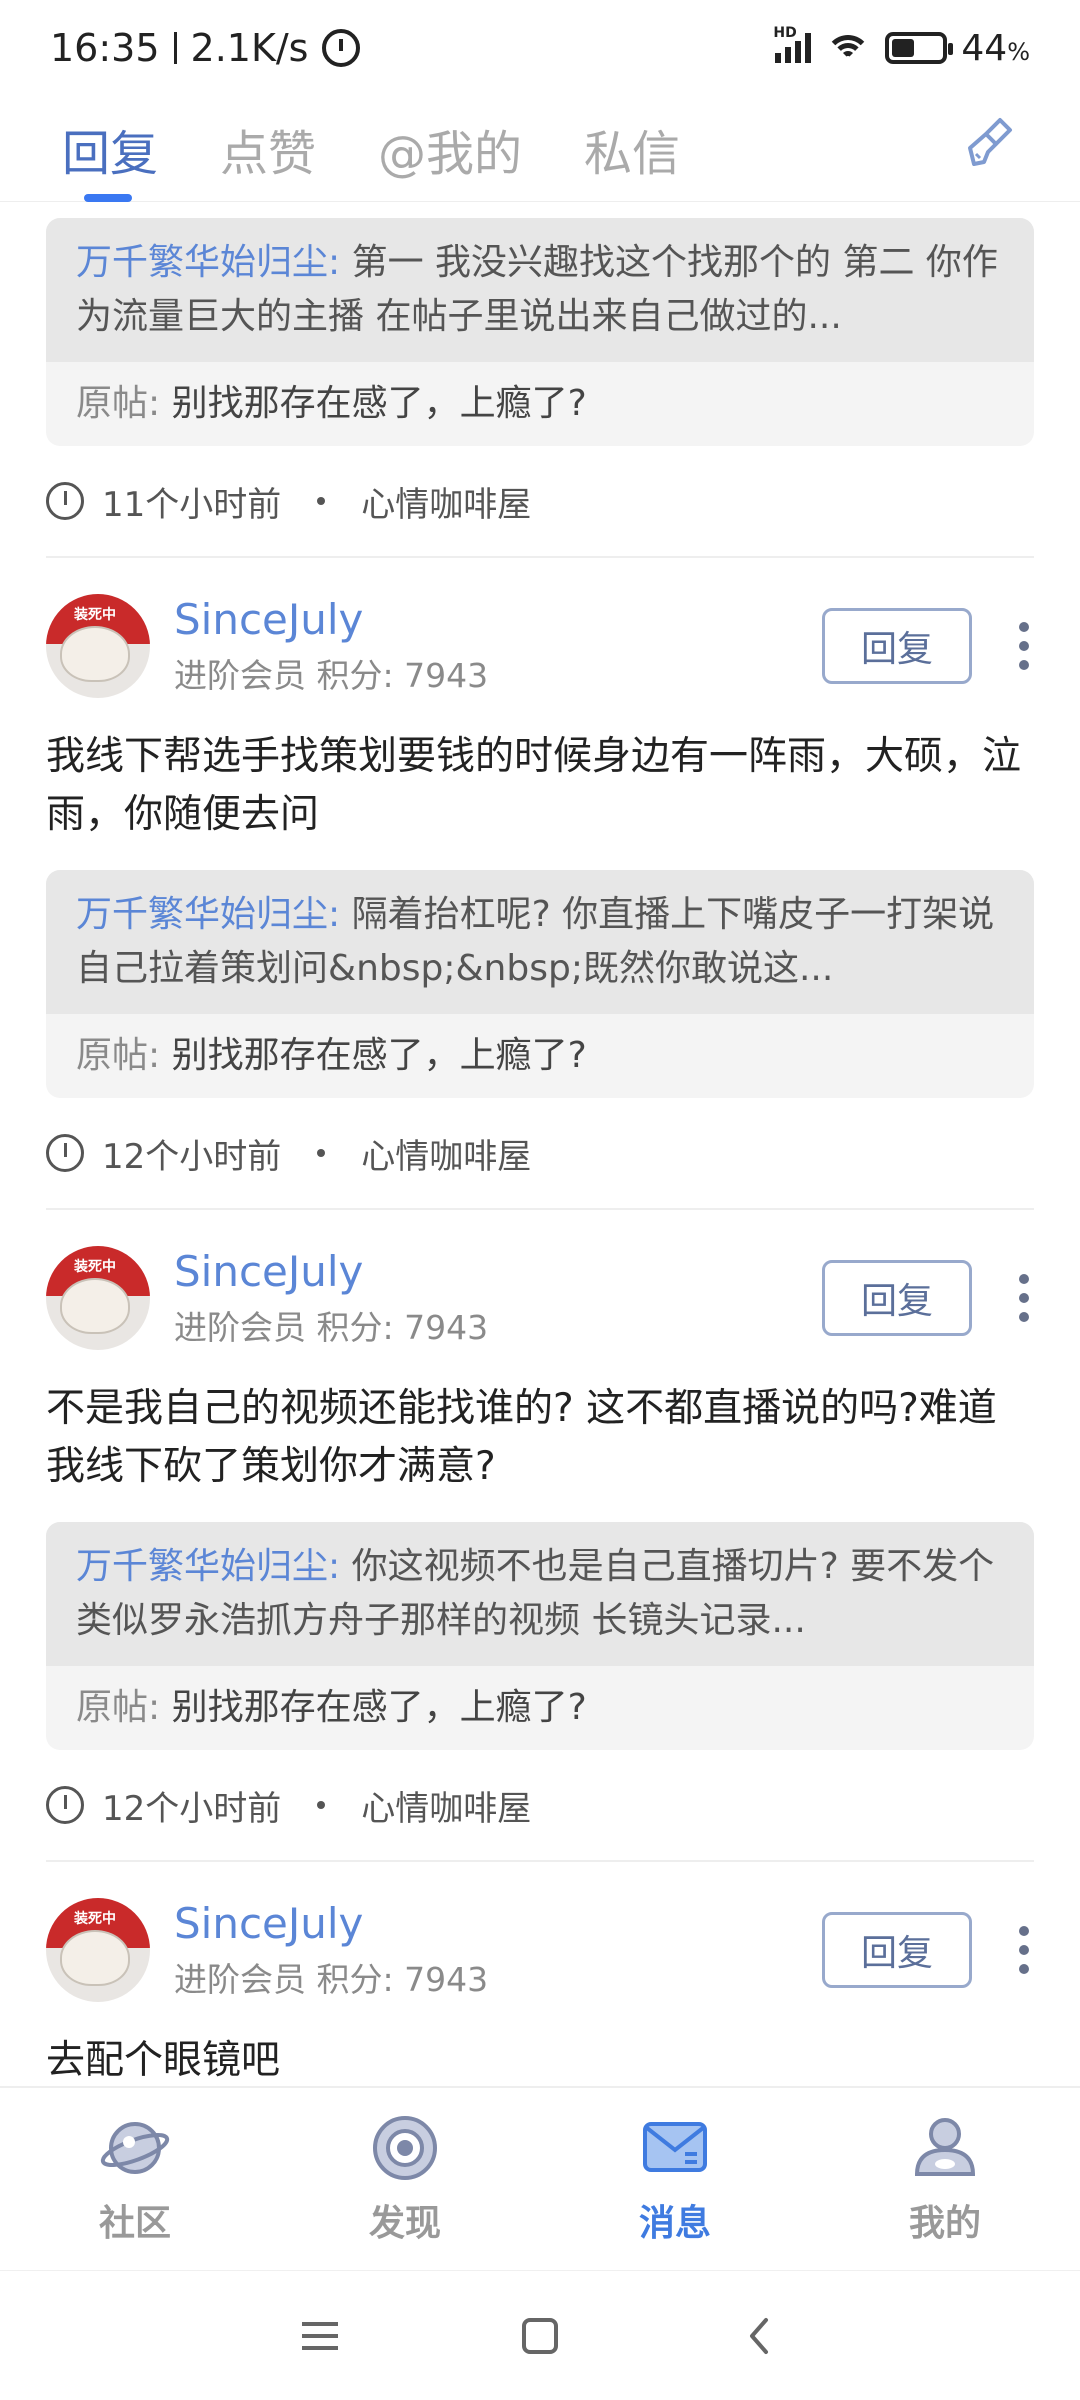 The height and width of the screenshot is (2400, 1080). What do you see at coordinates (540, 149) in the screenshot?
I see `top-tabs: 回复 点赞 @我的 私信` at bounding box center [540, 149].